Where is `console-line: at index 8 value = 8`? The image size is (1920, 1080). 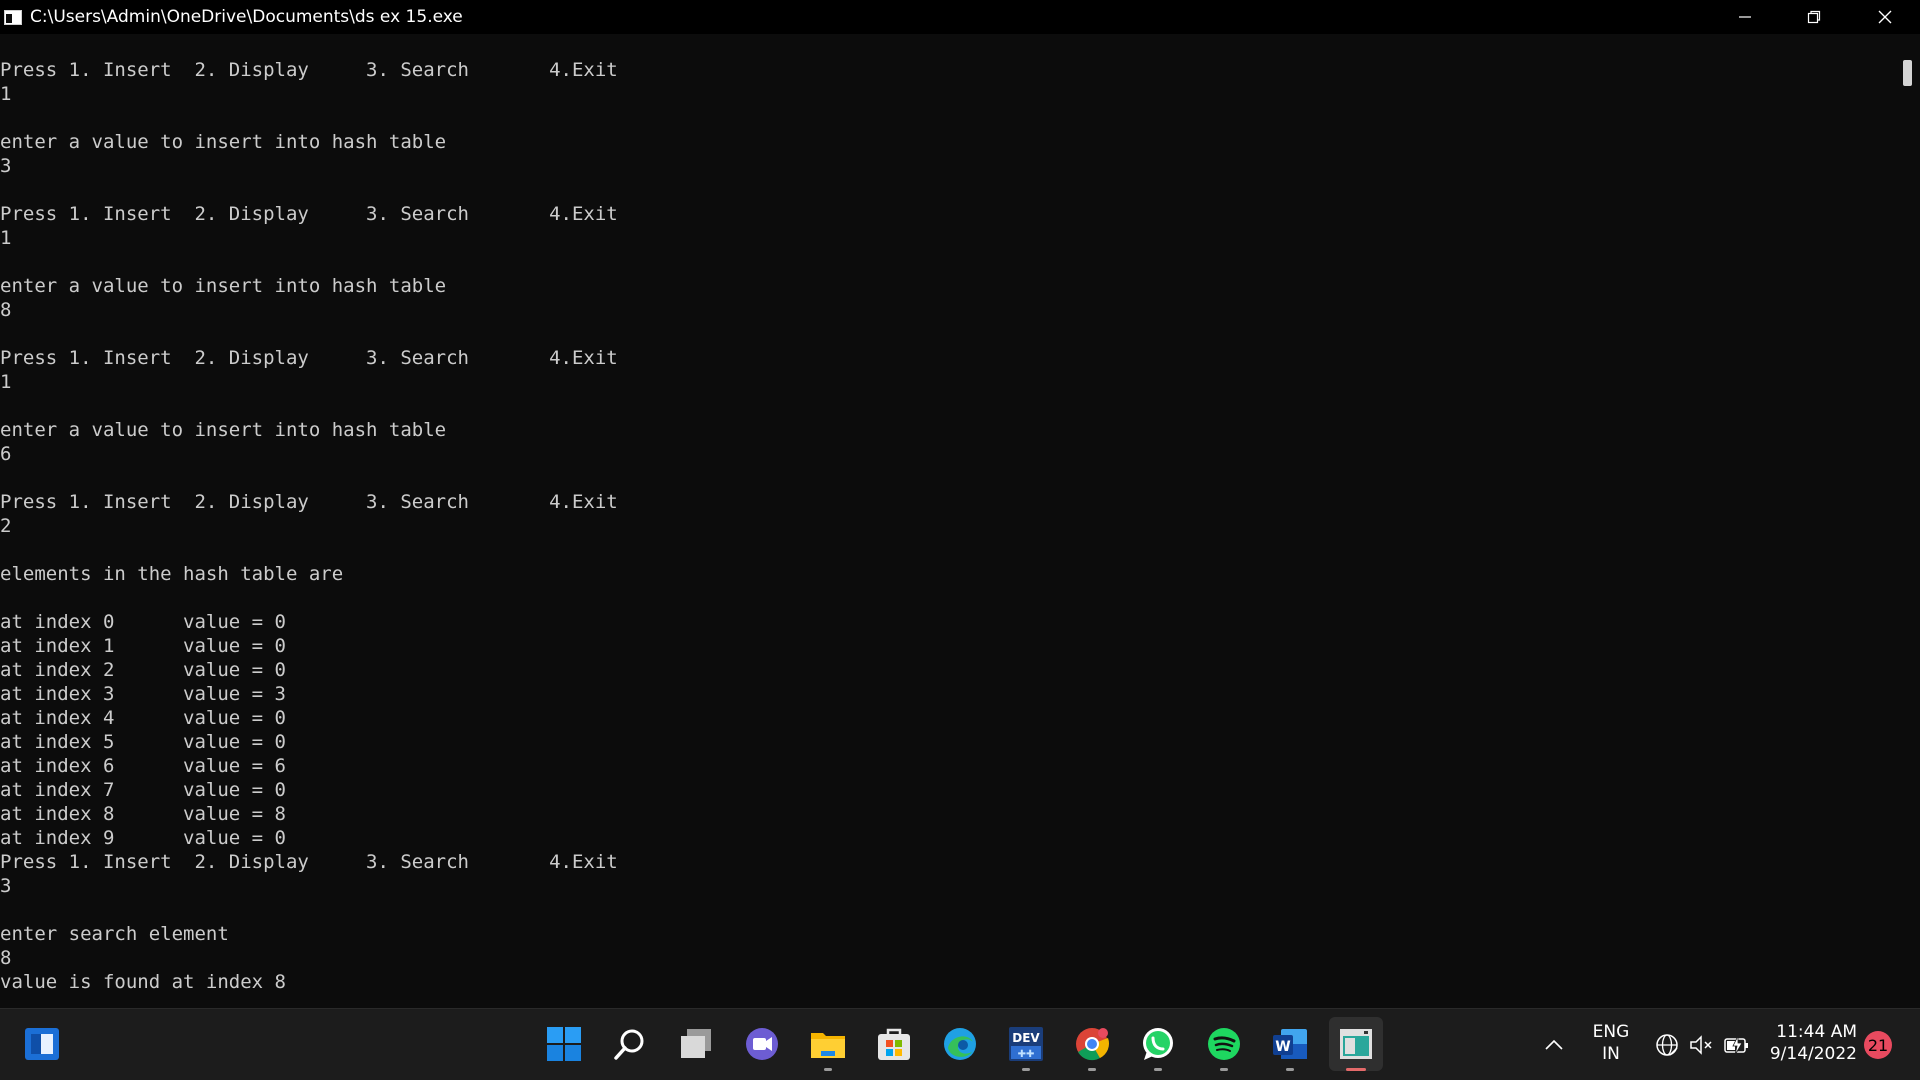
console-line: at index 8 value = 8 is located at coordinates (143, 814).